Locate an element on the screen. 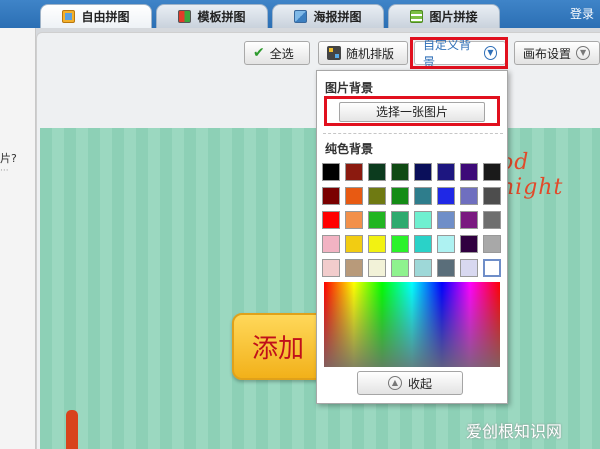 This screenshot has width=600, height=449. canvas-settings-button: 画布设置 ▼ is located at coordinates (557, 53).